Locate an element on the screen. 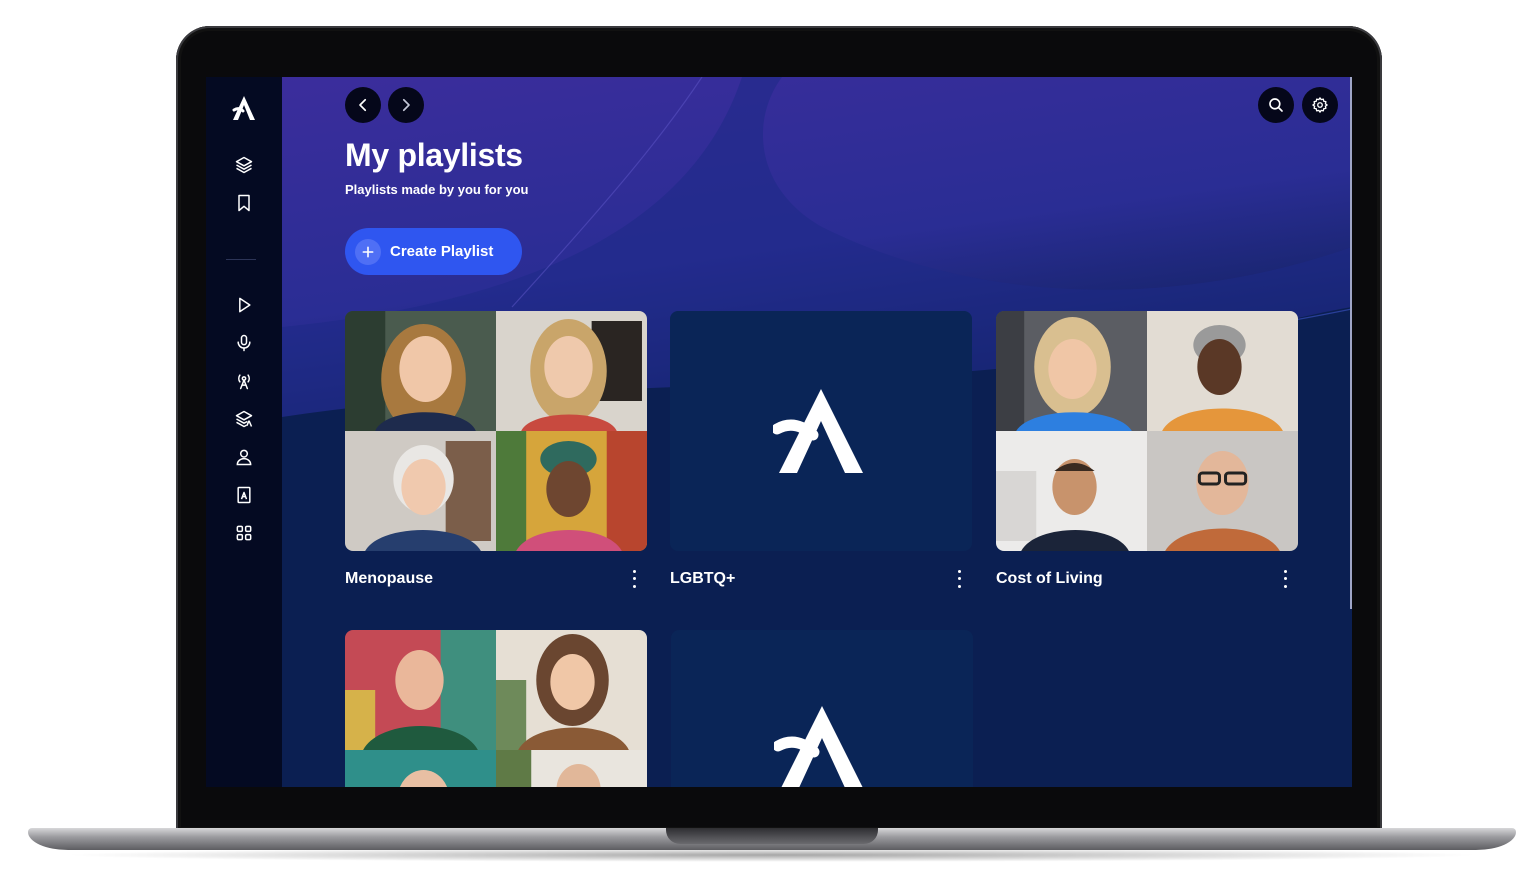 The height and width of the screenshot is (893, 1536). forward-button is located at coordinates (406, 105).